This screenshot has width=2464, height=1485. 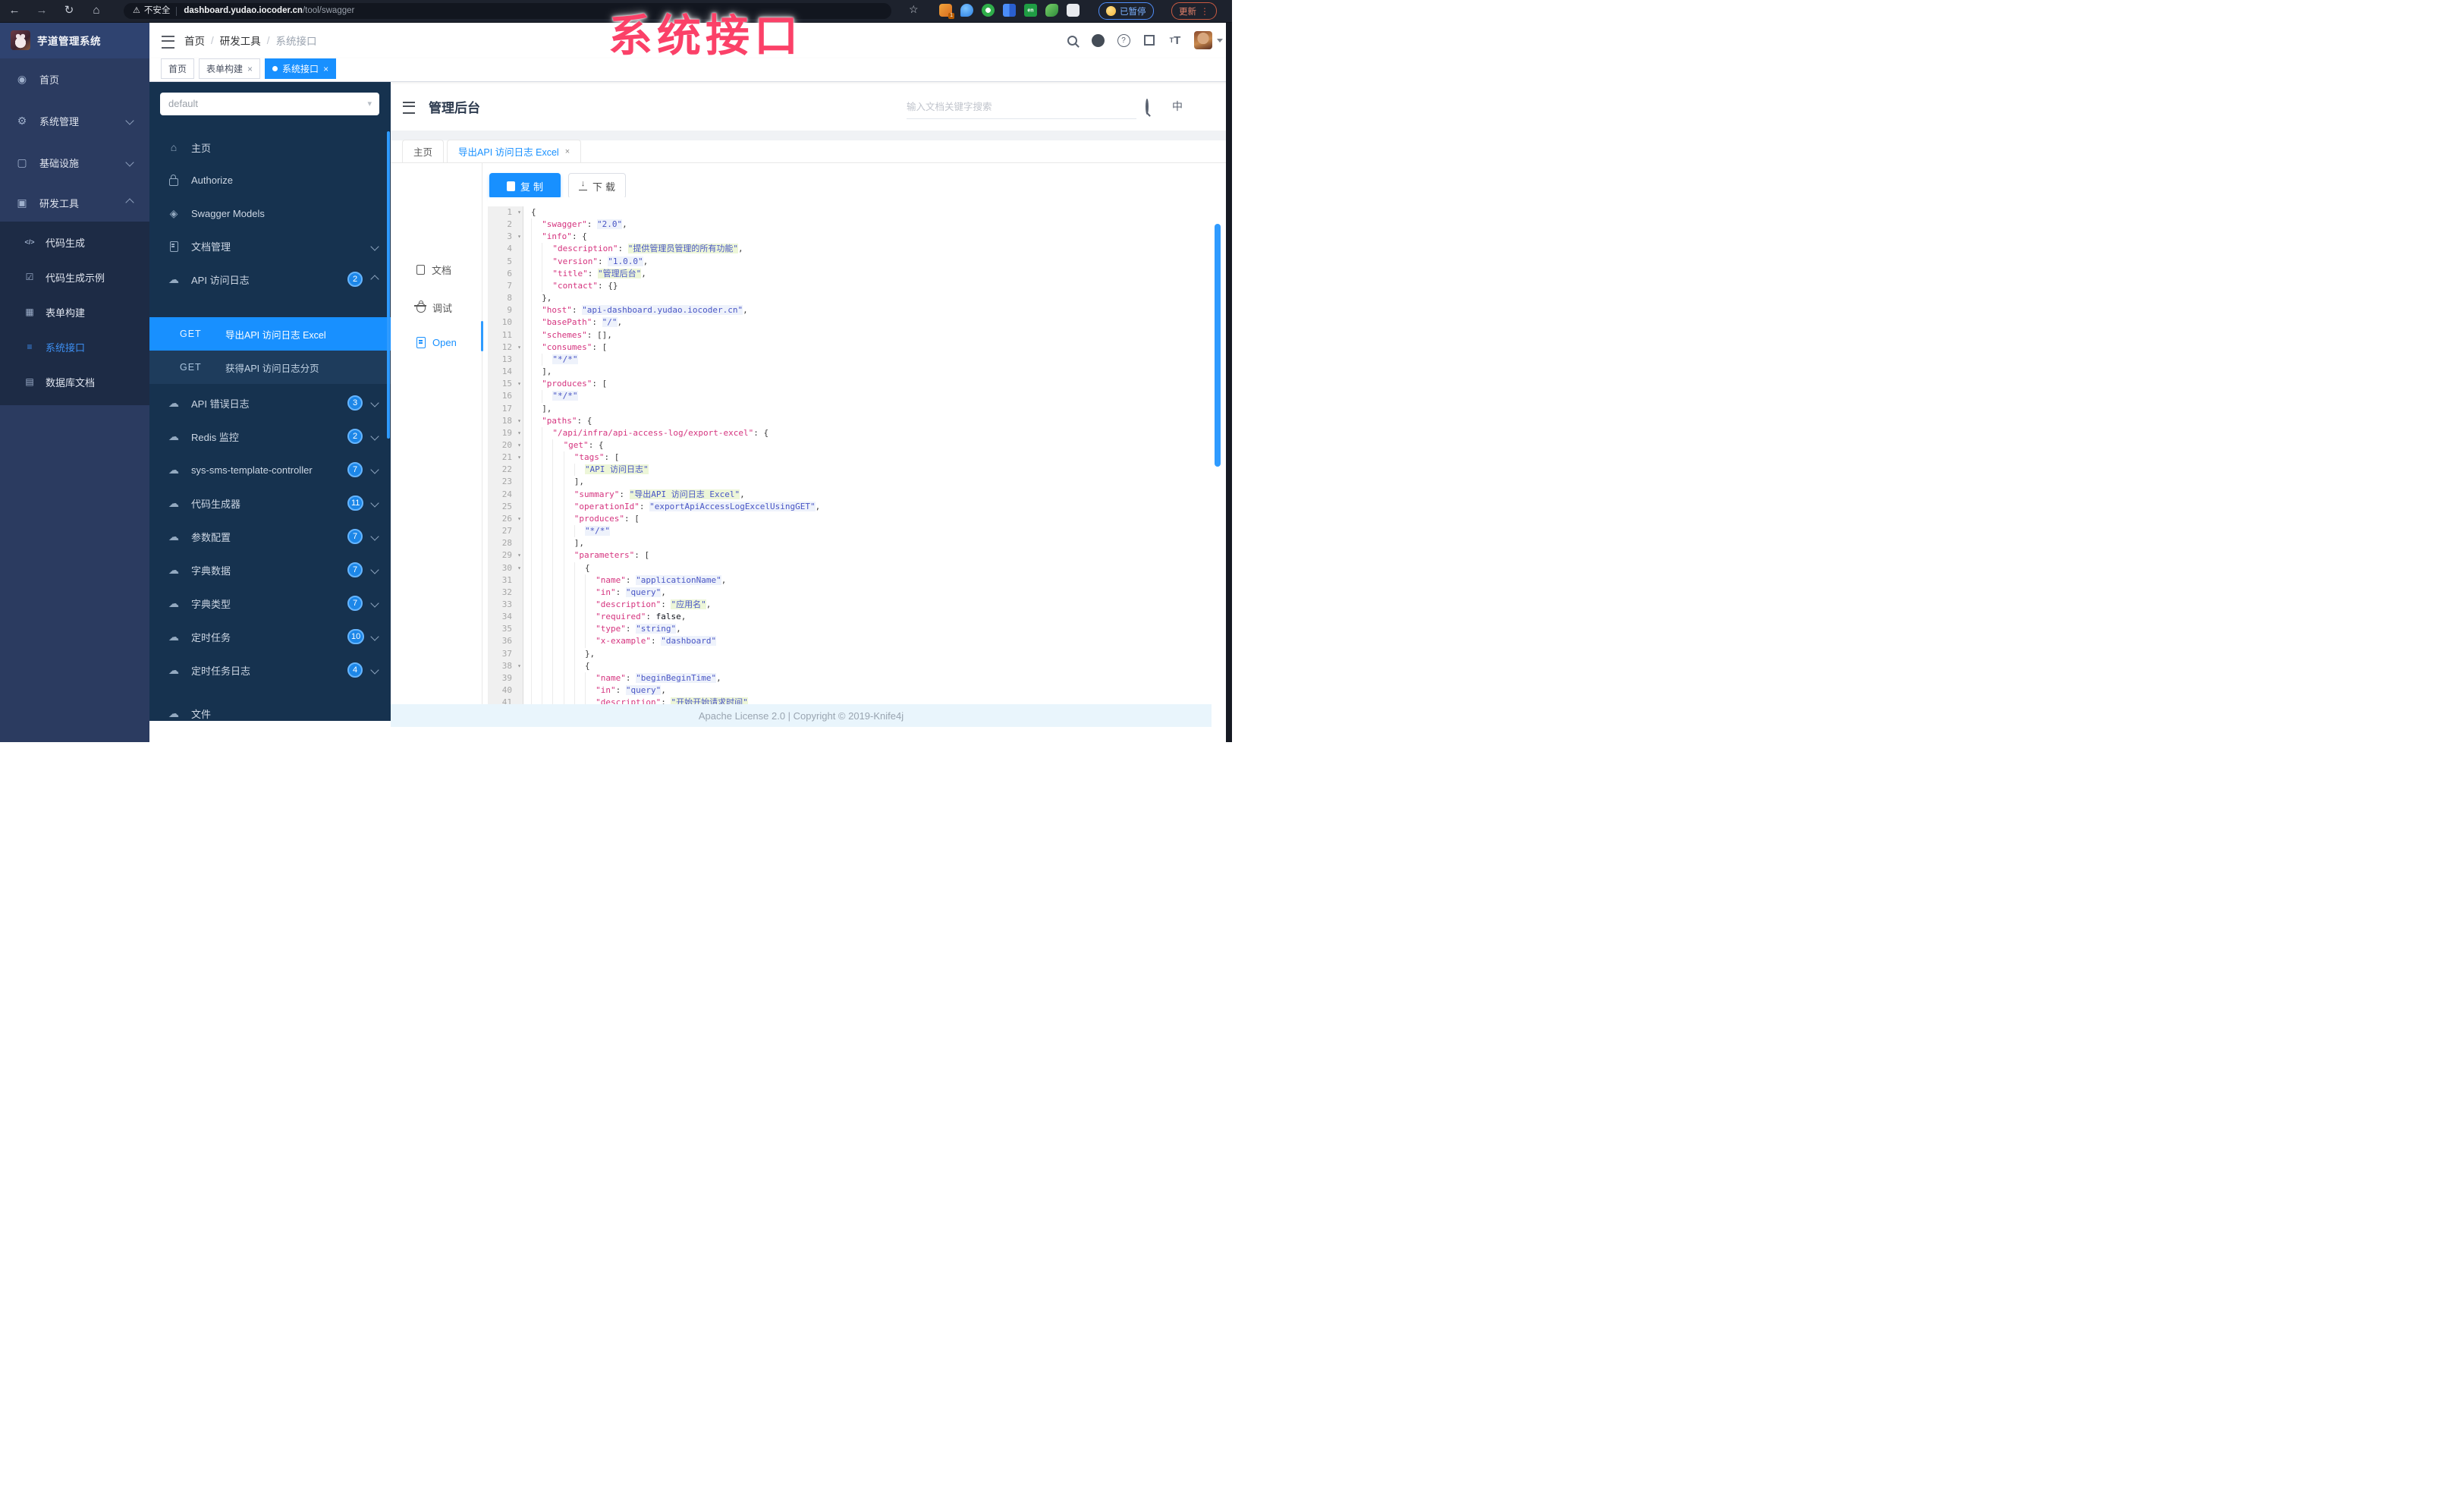 What do you see at coordinates (74, 242) in the screenshot?
I see `sidebar-subitem-代码生成: </> 代码生成` at bounding box center [74, 242].